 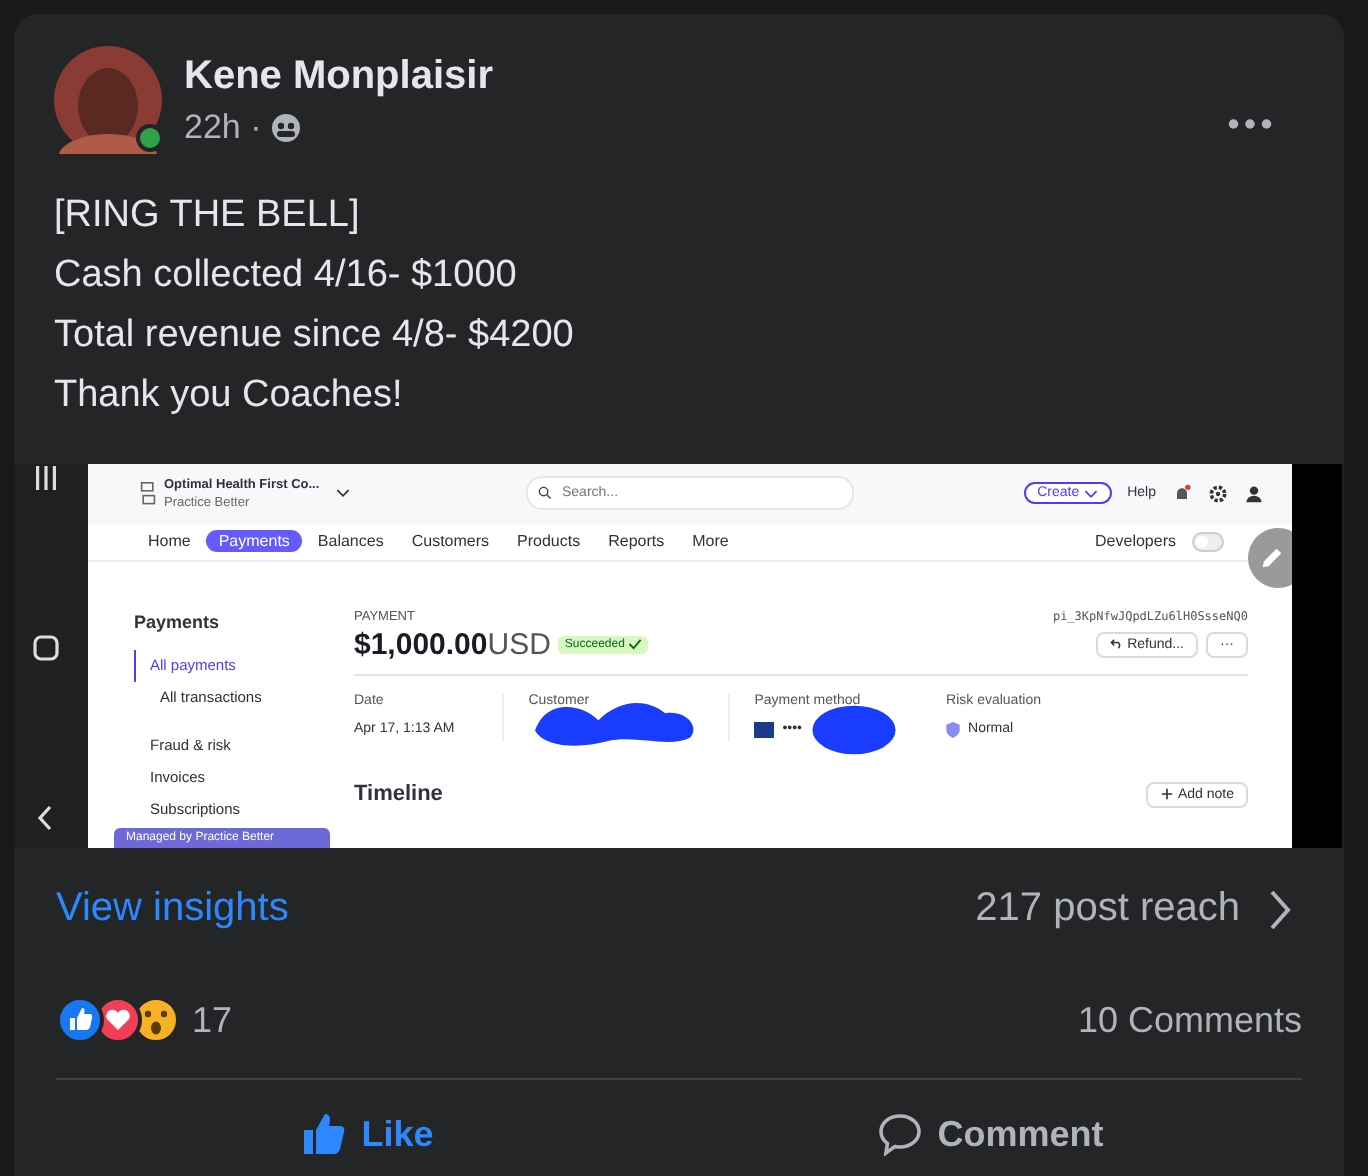 I want to click on search-icon, so click(x=545, y=493).